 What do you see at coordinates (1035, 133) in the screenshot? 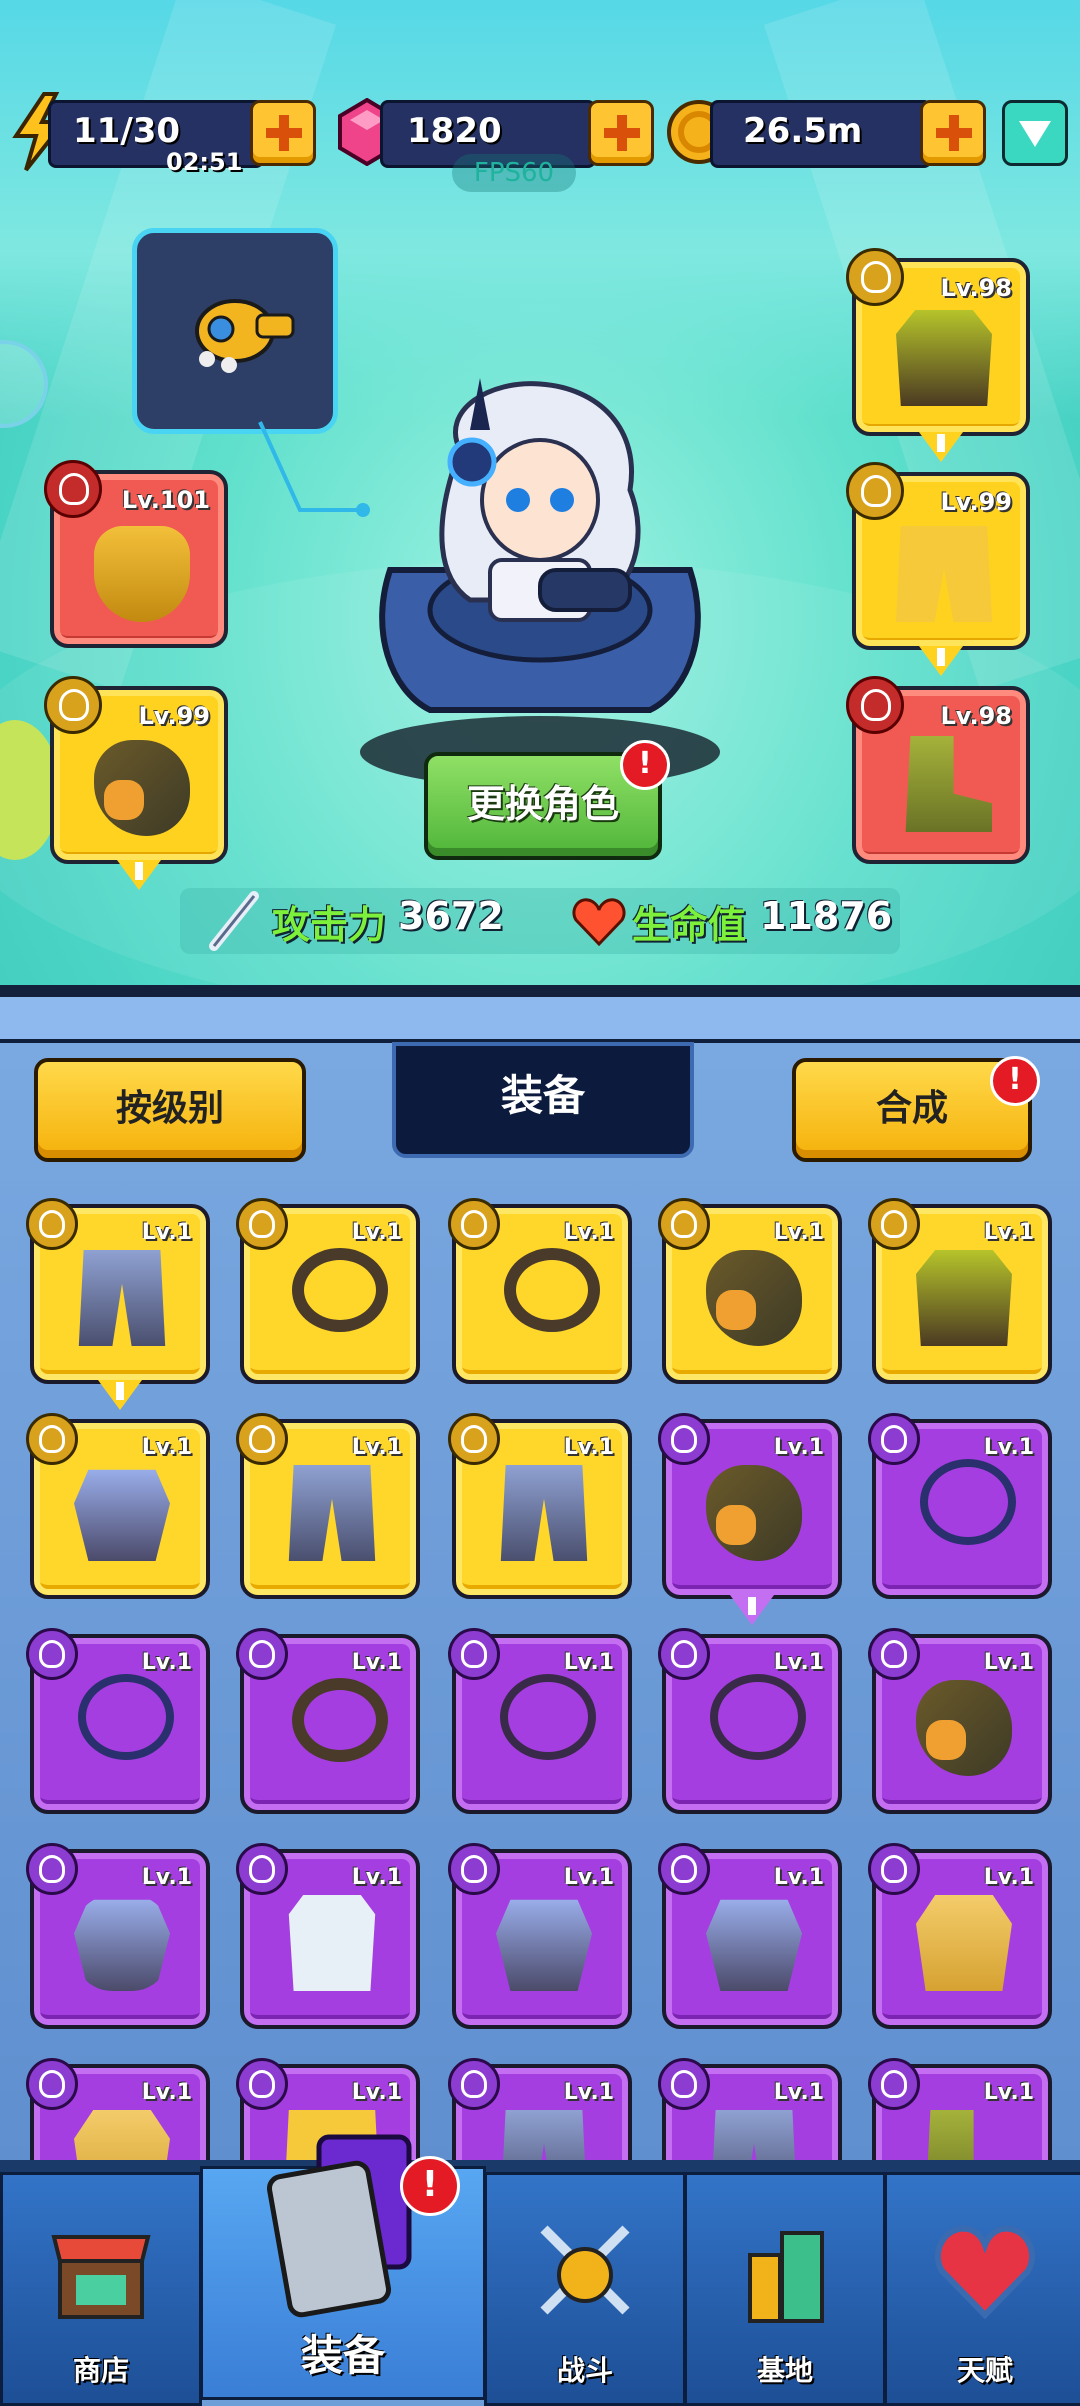
I see `vip-button` at bounding box center [1035, 133].